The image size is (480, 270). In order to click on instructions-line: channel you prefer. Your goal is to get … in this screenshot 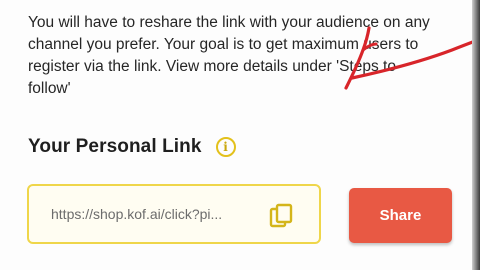, I will do `click(223, 44)`.